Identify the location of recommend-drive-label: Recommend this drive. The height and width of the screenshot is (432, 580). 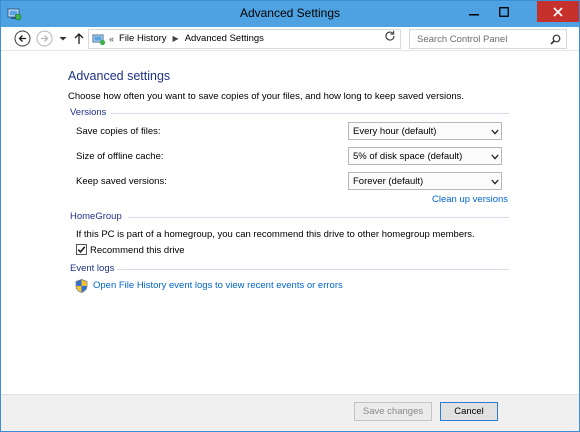
(137, 250).